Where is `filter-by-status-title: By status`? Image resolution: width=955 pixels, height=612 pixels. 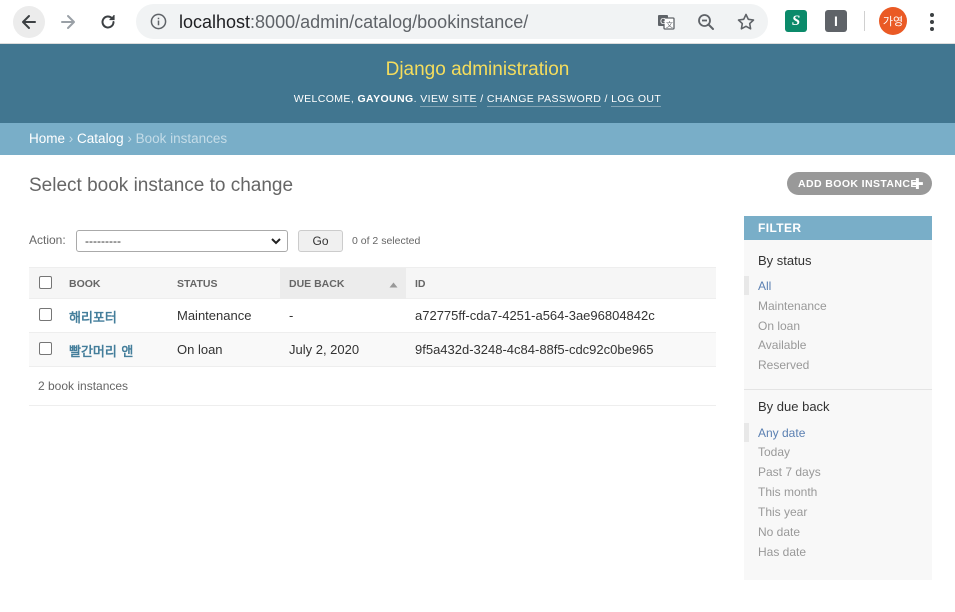
filter-by-status-title: By status is located at coordinates (785, 260).